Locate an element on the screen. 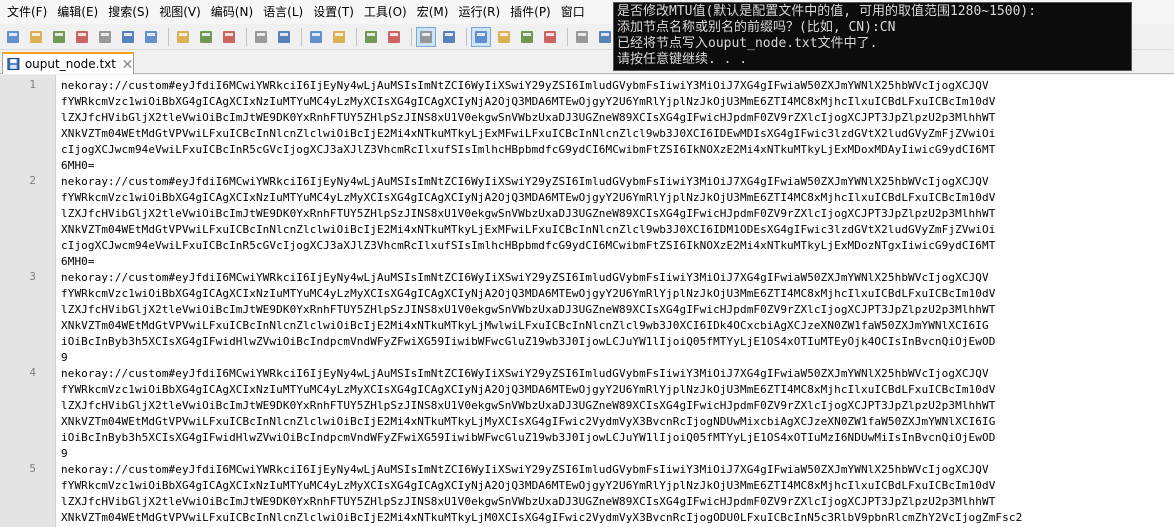 This screenshot has height=527, width=1174. menu-item: 视图(V) is located at coordinates (180, 12).